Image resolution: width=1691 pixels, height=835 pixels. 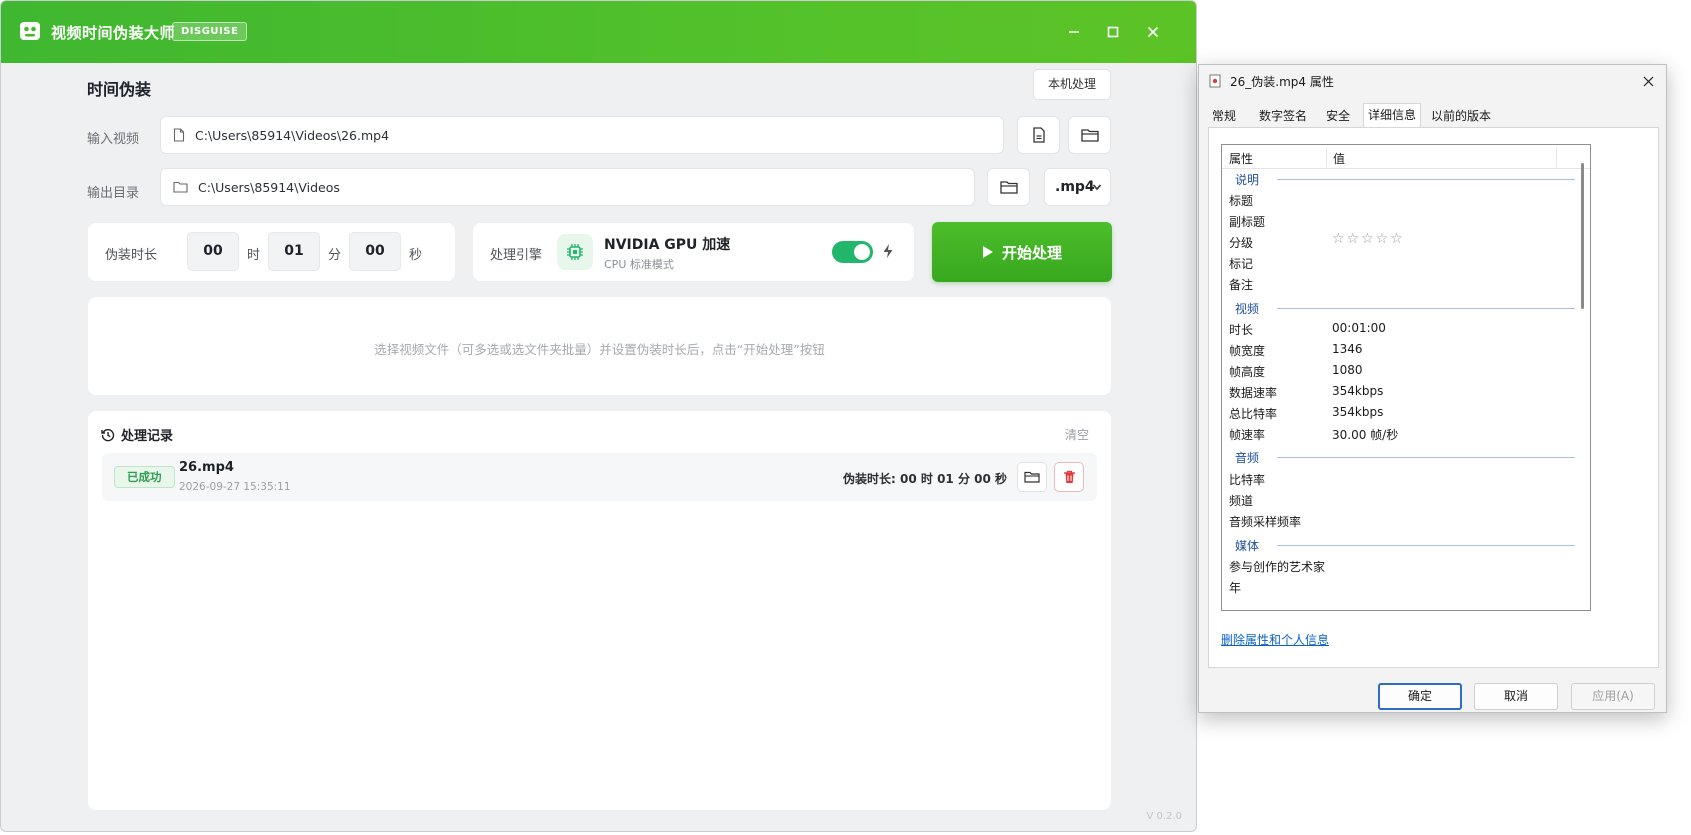 I want to click on dialog-title-bar: 26_伪装.mp4 属性, so click(x=1432, y=81).